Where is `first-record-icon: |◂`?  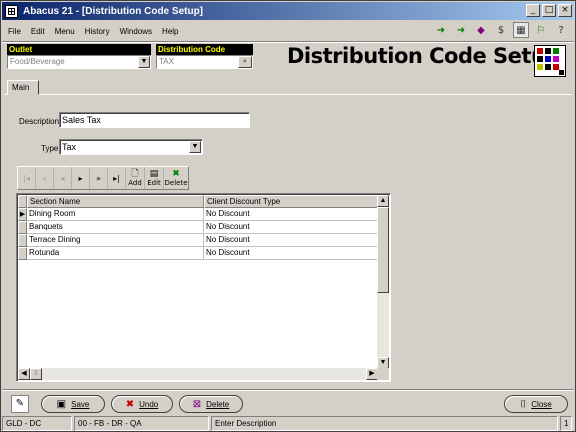 first-record-icon: |◂ is located at coordinates (27, 178).